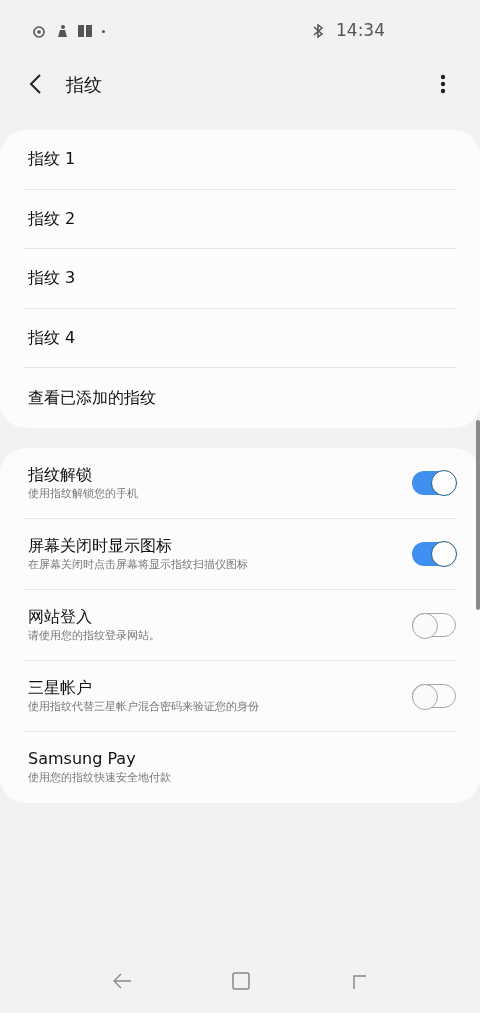 Image resolution: width=480 pixels, height=1013 pixels. What do you see at coordinates (52, 338) in the screenshot?
I see `fingerprint-item: 指纹 4` at bounding box center [52, 338].